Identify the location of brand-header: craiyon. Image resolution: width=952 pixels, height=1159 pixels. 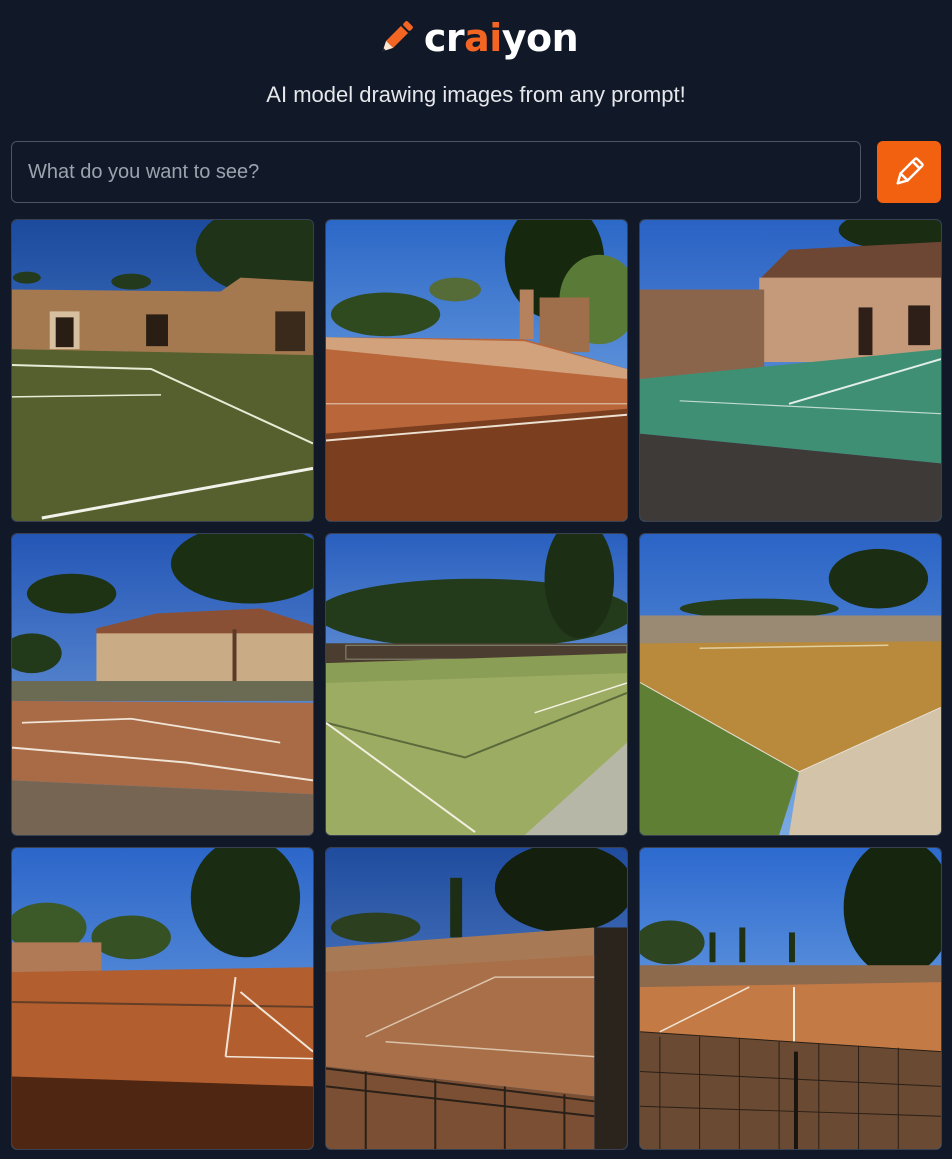
(476, 38).